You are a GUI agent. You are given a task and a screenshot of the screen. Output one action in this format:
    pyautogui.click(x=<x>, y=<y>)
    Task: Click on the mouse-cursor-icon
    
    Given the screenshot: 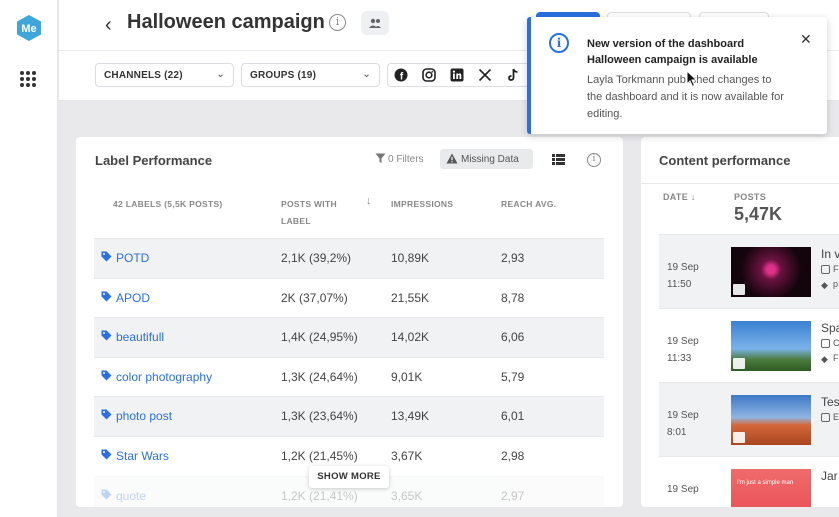 What is the action you would take?
    pyautogui.click(x=692, y=79)
    